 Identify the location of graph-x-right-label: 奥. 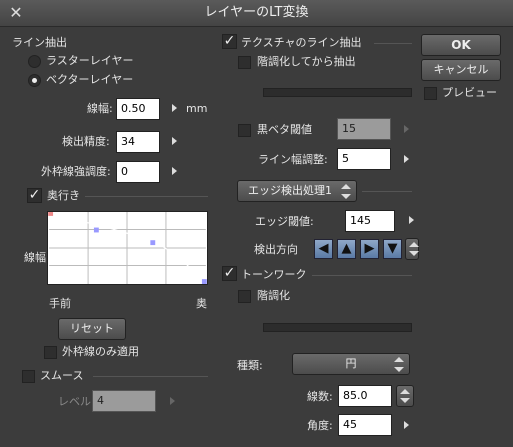
(201, 303).